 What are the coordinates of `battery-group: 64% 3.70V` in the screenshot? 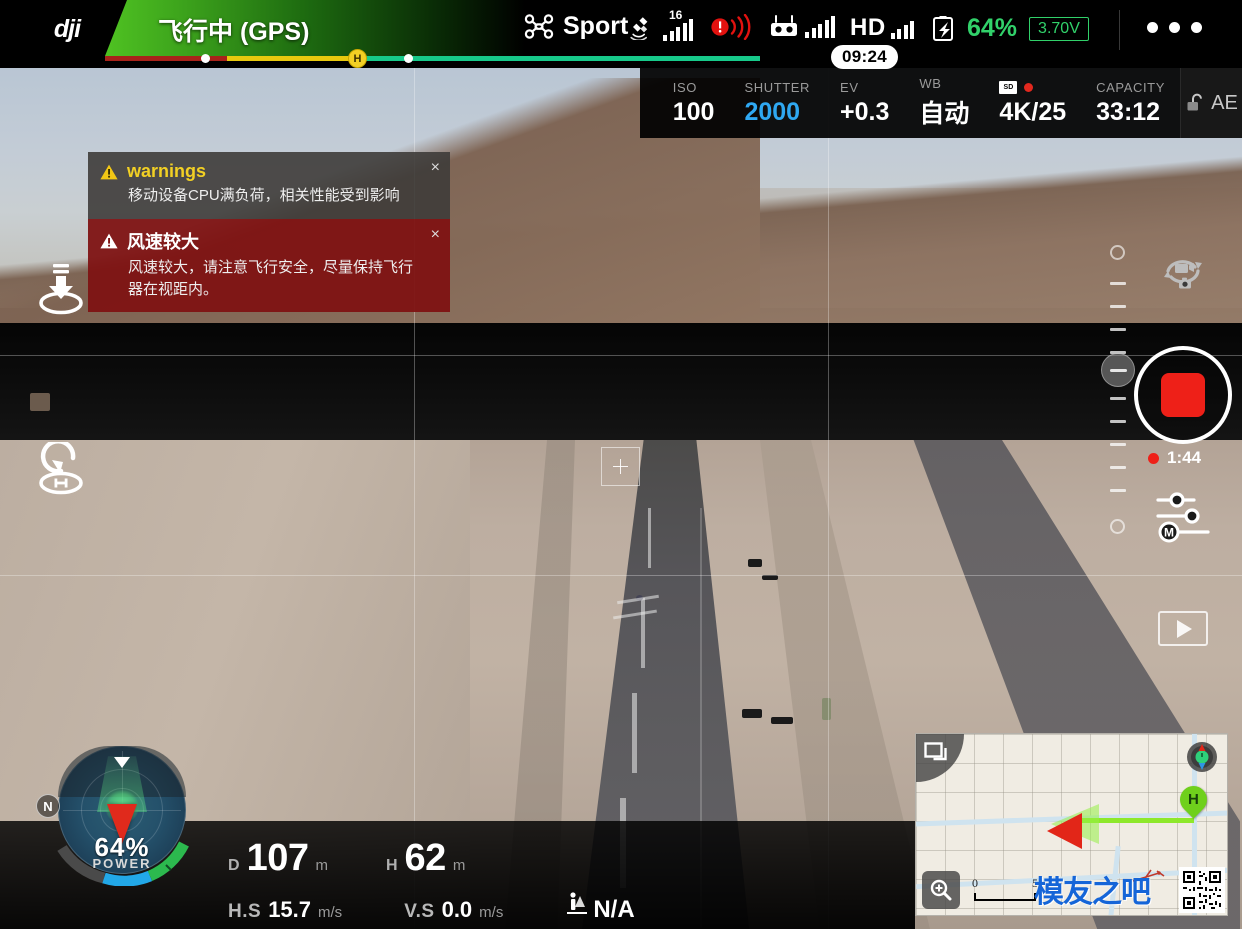 It's located at (1009, 28).